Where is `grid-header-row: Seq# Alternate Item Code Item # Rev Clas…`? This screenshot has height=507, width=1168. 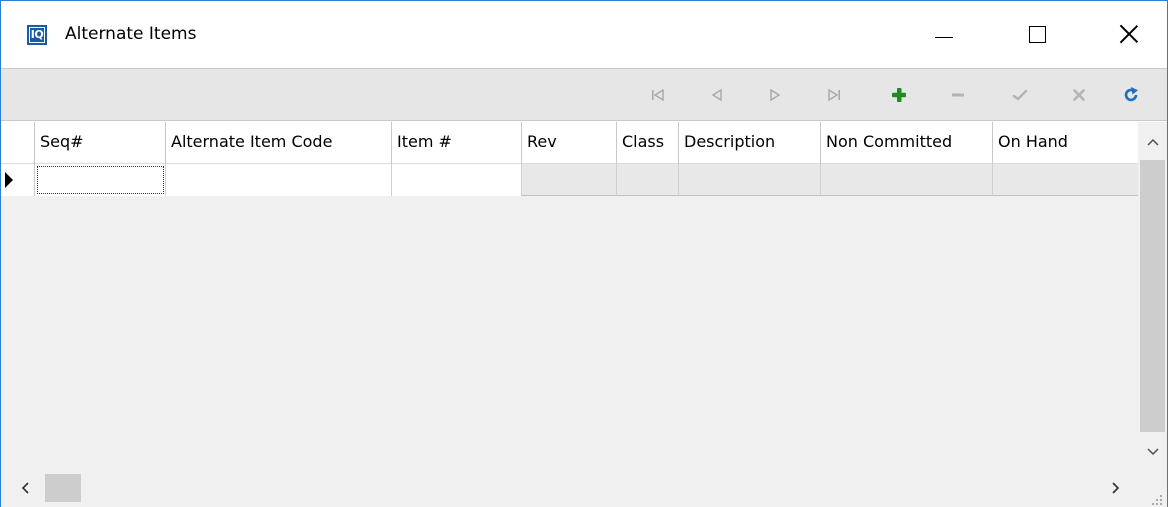
grid-header-row: Seq# Alternate Item Code Item # Rev Clas… is located at coordinates (569, 143).